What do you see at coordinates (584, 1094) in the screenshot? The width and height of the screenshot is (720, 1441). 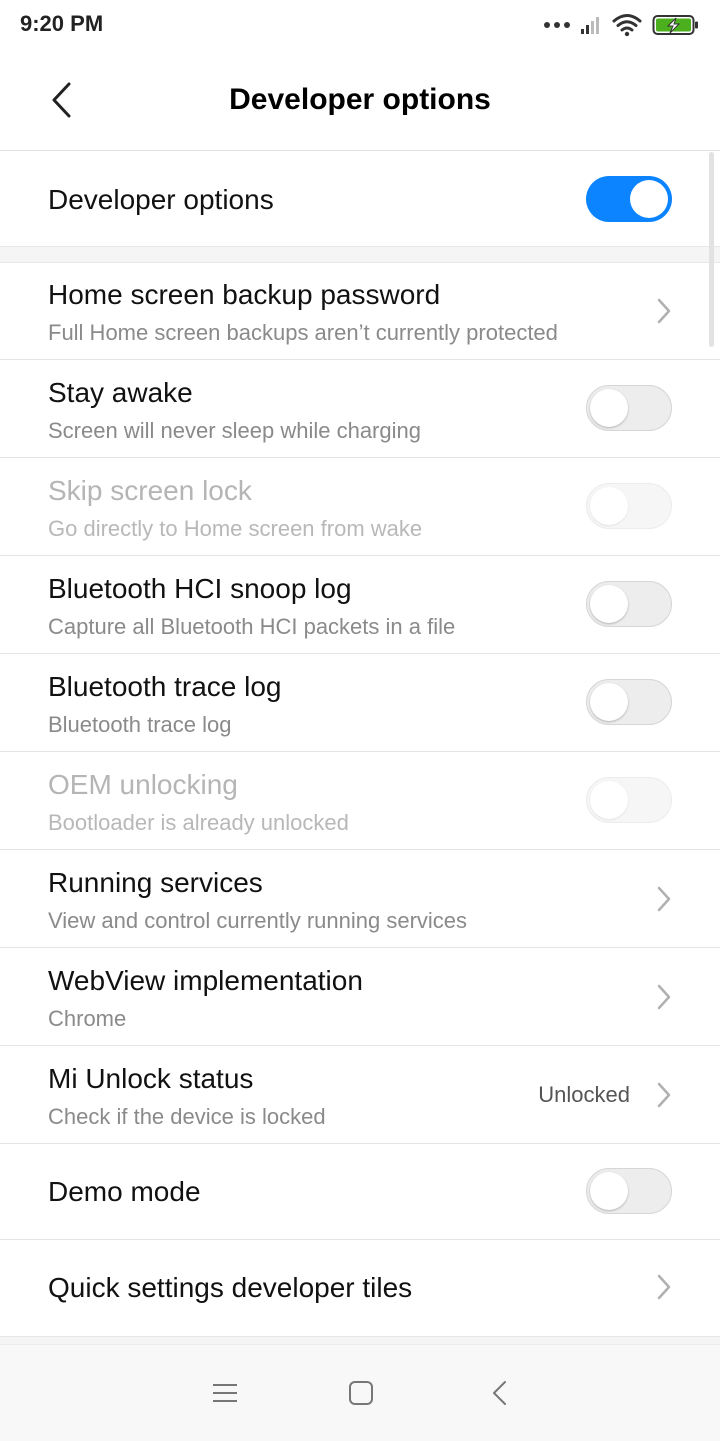 I see `mi-unlock-status-value: Unlocked` at bounding box center [584, 1094].